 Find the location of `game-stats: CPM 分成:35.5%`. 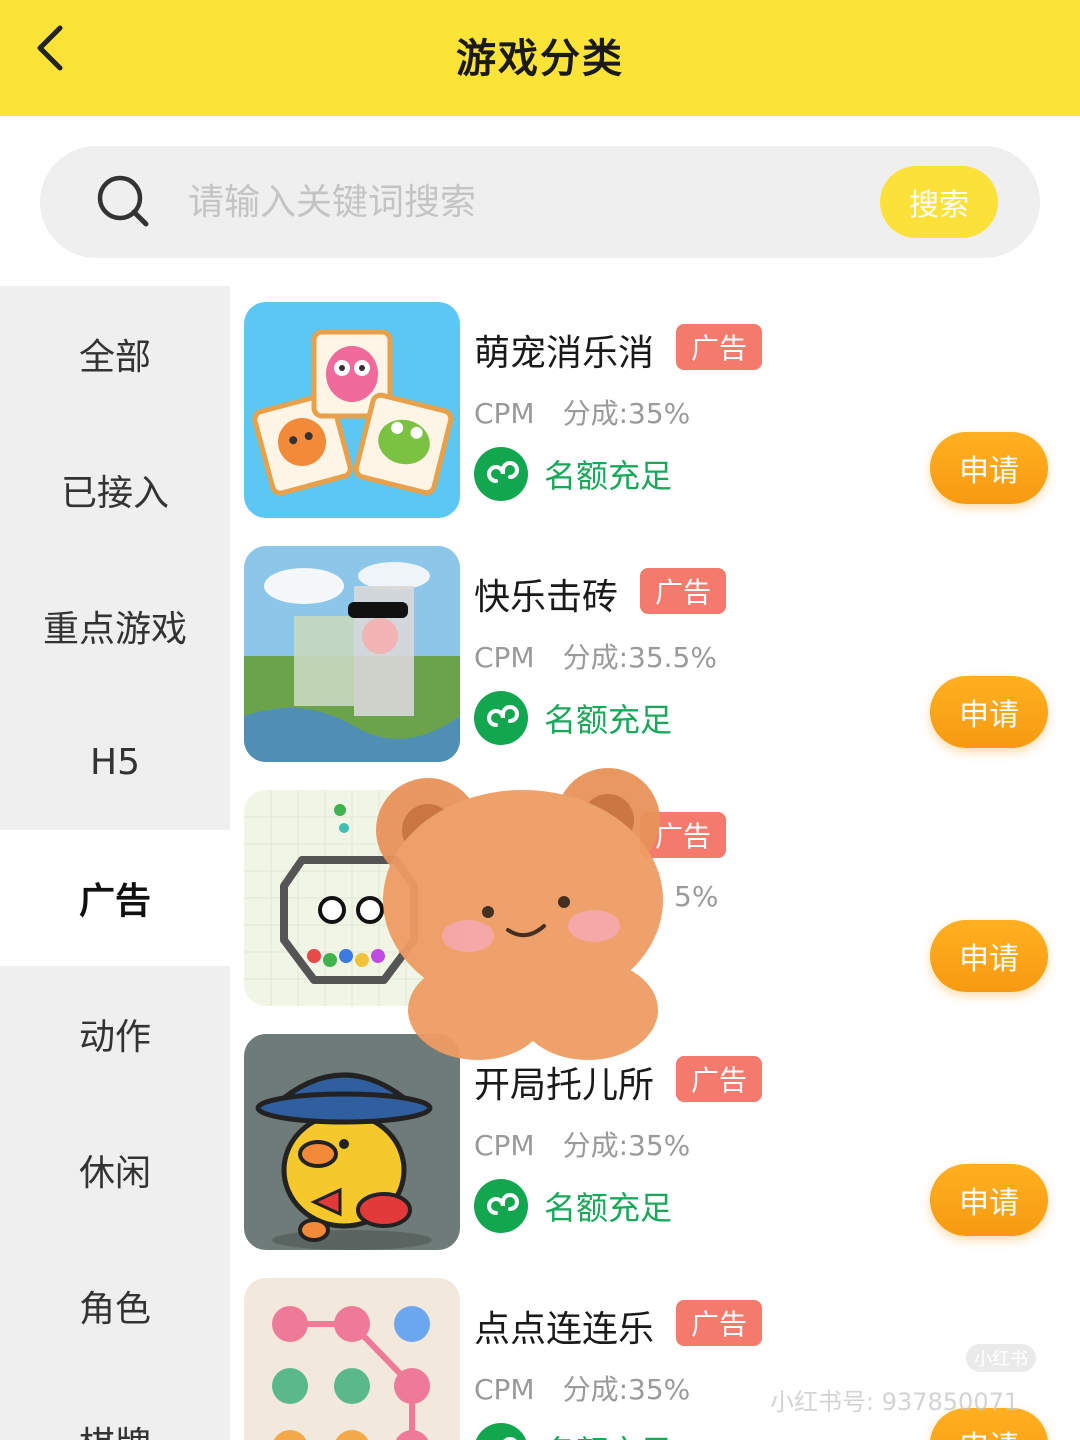

game-stats: CPM 分成:35.5% is located at coordinates (595, 656).